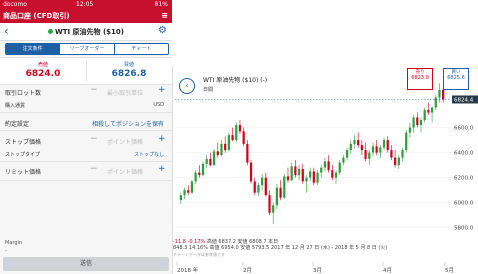  What do you see at coordinates (129, 70) in the screenshot?
I see `buy-quote: 買値 6826.8` at bounding box center [129, 70].